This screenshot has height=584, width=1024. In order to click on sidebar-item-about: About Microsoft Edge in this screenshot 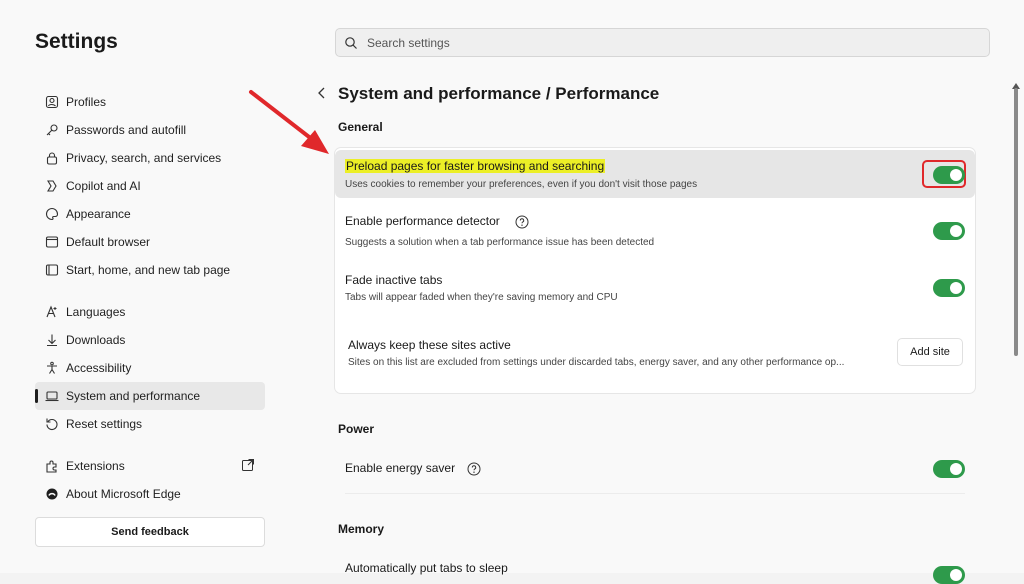, I will do `click(150, 494)`.